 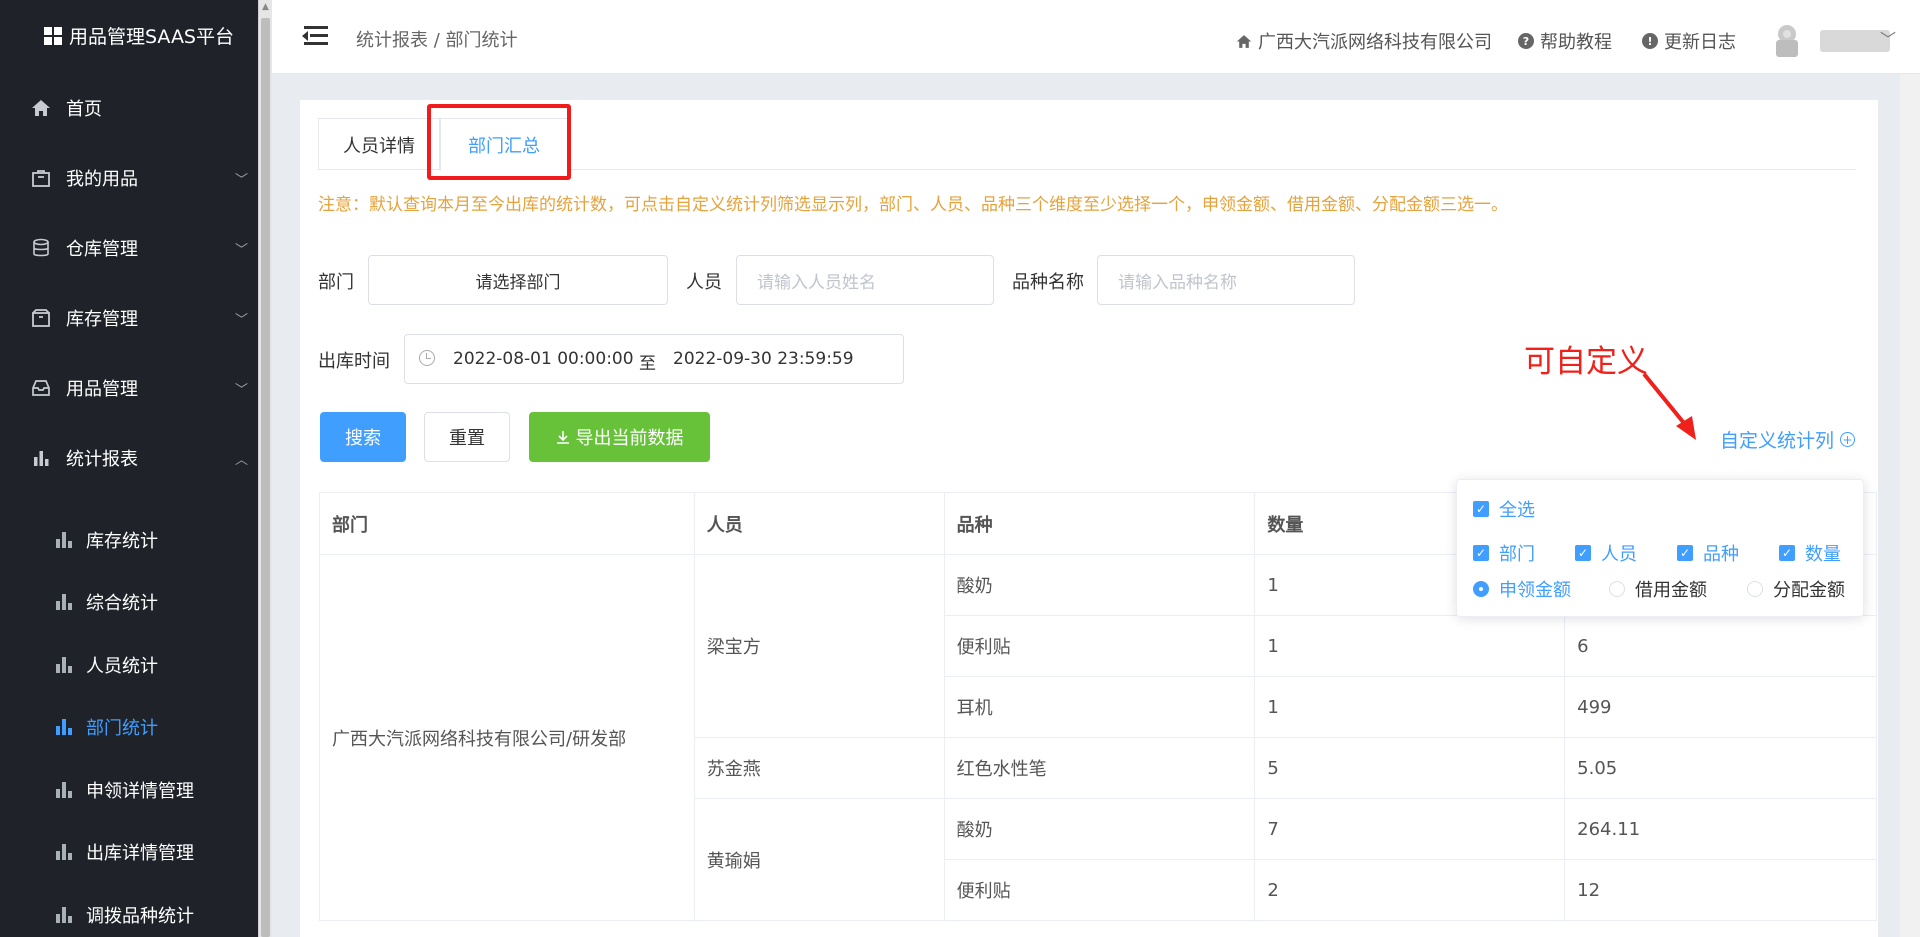 I want to click on apply-amount-radio: 申领金额, so click(x=1522, y=589).